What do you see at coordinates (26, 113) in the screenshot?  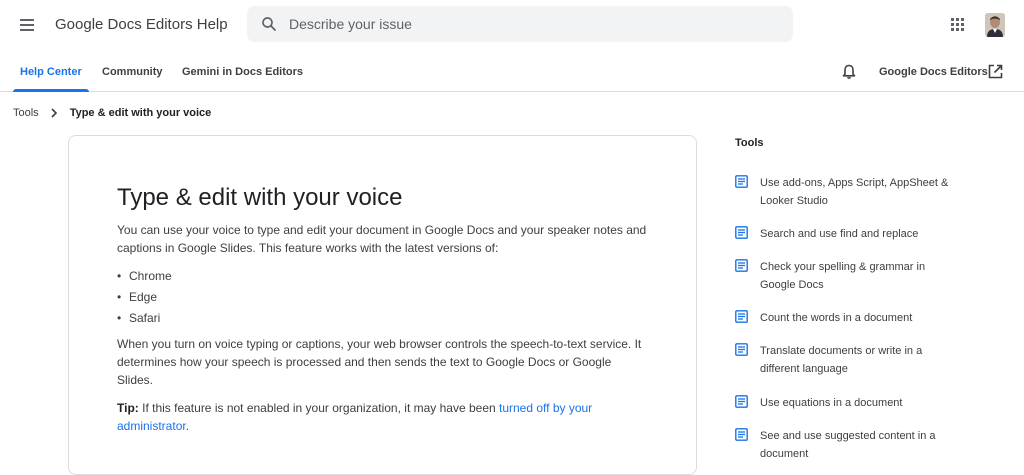 I see `breadcrumb-tools-link: Tools` at bounding box center [26, 113].